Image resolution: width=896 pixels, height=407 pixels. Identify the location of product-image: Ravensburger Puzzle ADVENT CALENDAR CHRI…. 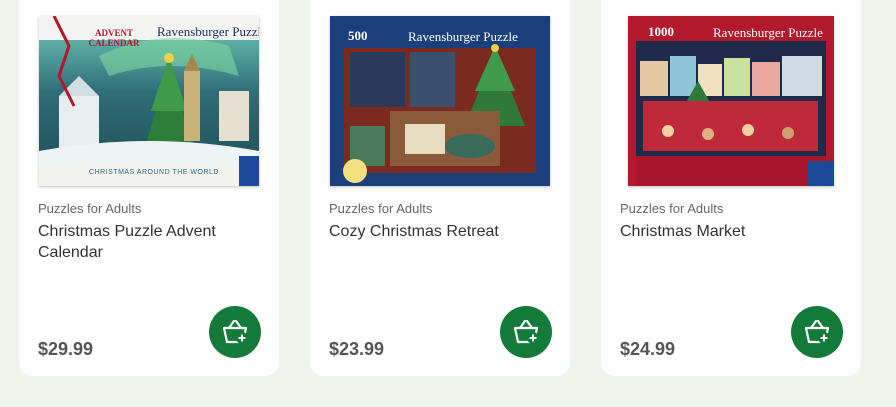
(149, 101).